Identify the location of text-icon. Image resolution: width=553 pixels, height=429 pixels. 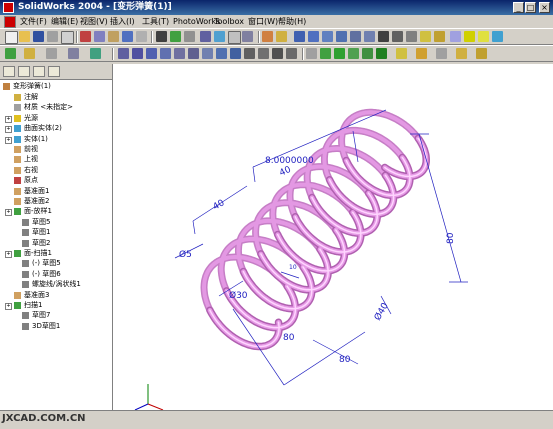
(221, 53).